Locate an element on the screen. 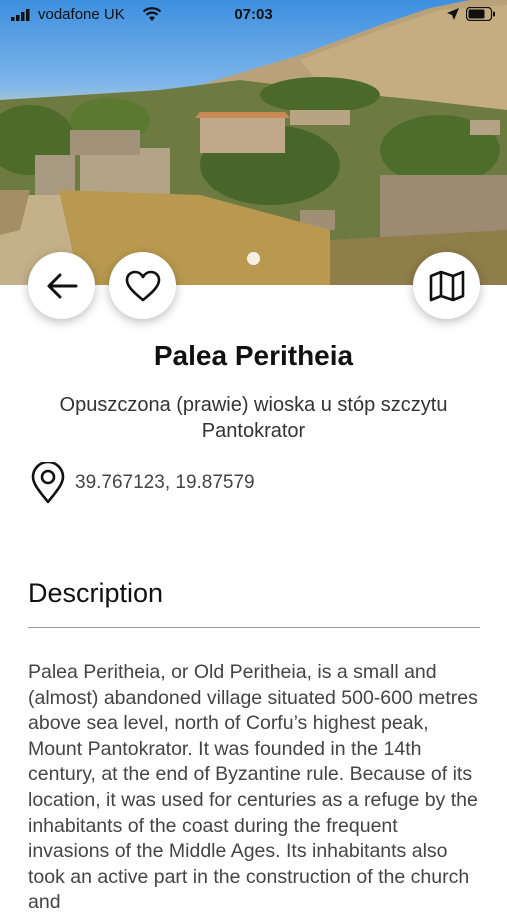  arrow-left-icon is located at coordinates (62, 285).